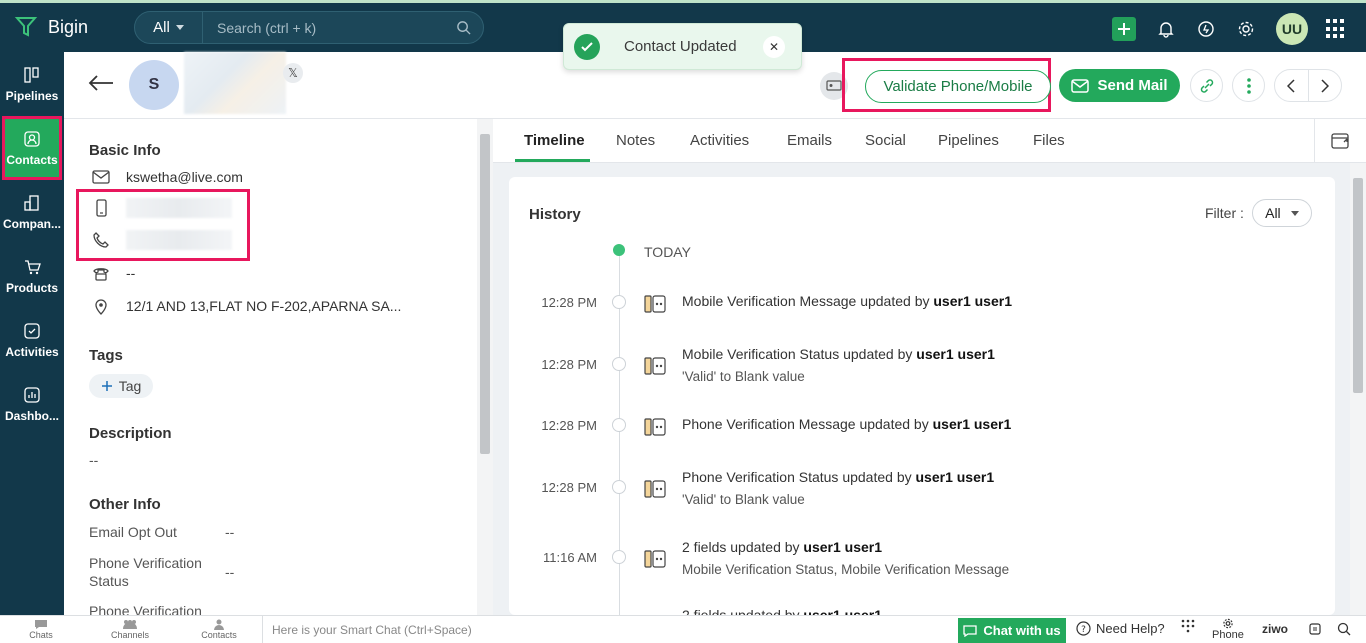 Image resolution: width=1366 pixels, height=643 pixels. Describe the element at coordinates (32, 394) in the screenshot. I see `dashboard-icon` at that location.